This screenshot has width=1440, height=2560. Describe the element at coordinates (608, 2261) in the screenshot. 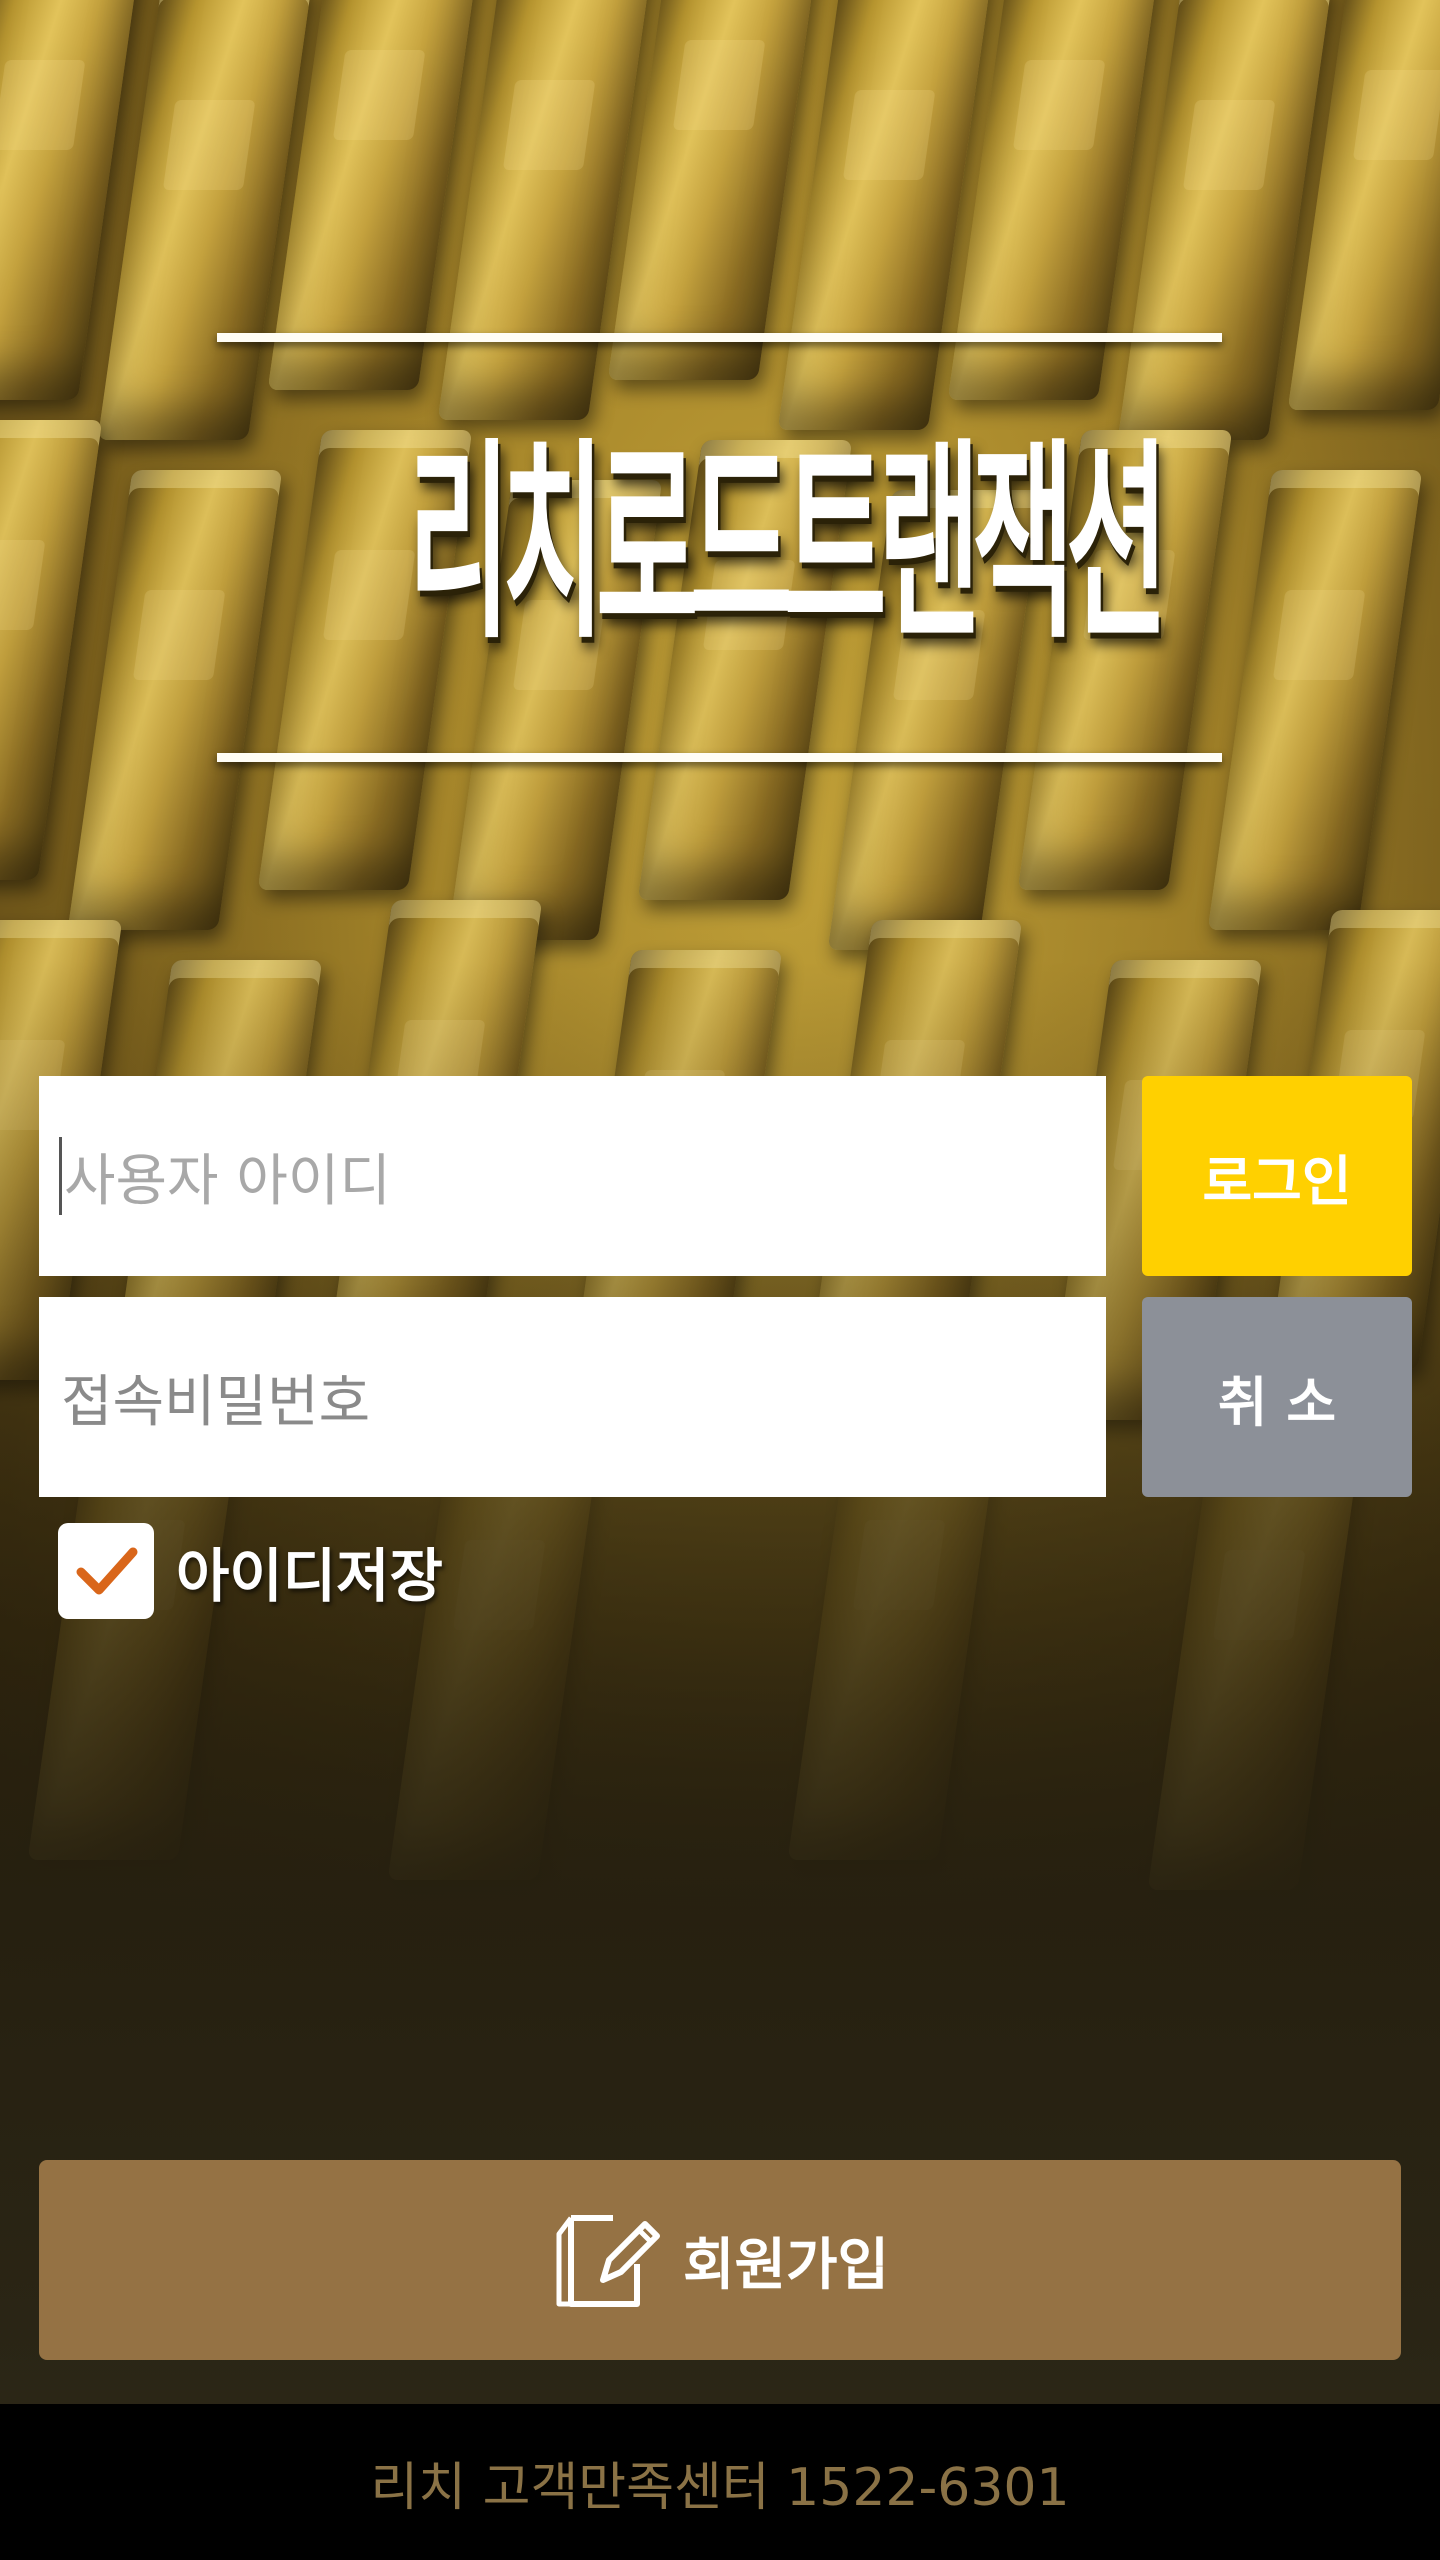

I see `edit-document-icon` at that location.